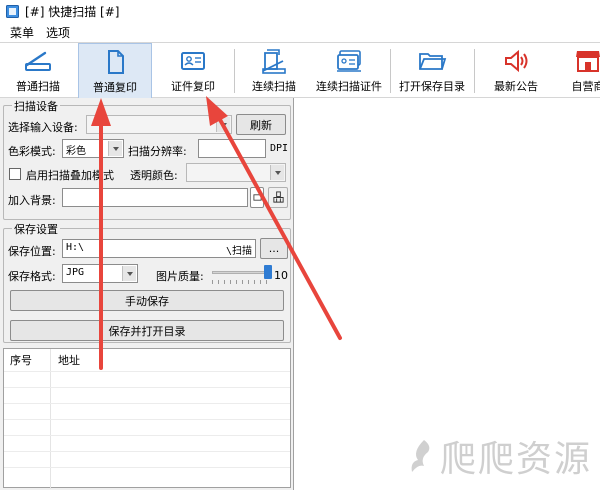 Image resolution: width=600 pixels, height=490 pixels. Describe the element at coordinates (420, 456) in the screenshot. I see `watermark-logo` at that location.